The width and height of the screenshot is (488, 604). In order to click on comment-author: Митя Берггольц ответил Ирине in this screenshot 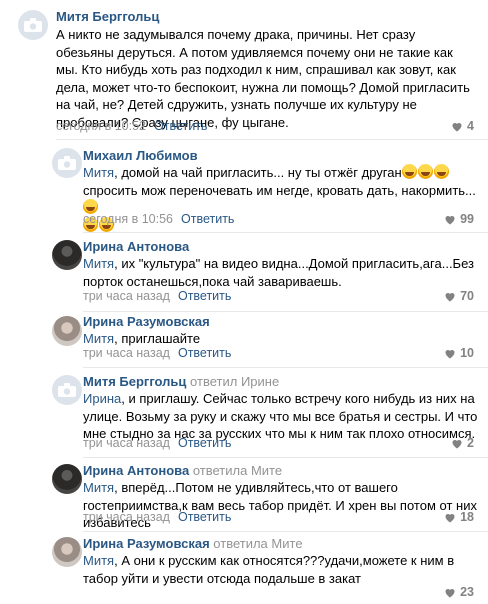, I will do `click(181, 381)`.